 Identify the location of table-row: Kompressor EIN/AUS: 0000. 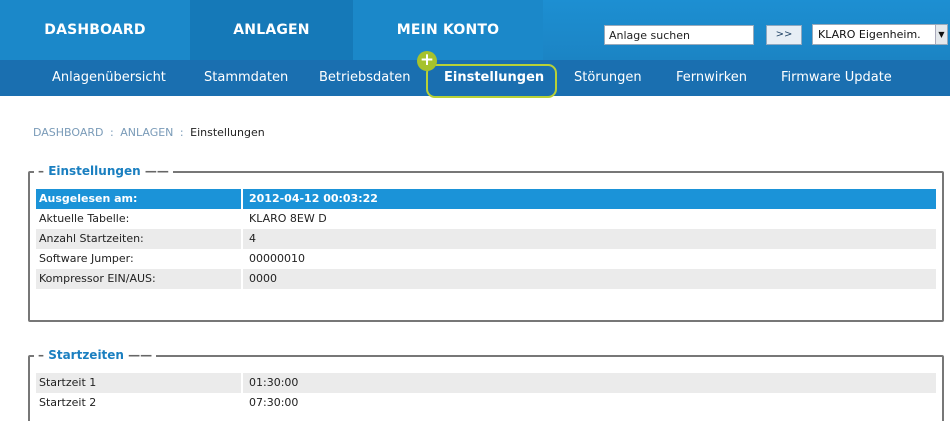
(486, 279).